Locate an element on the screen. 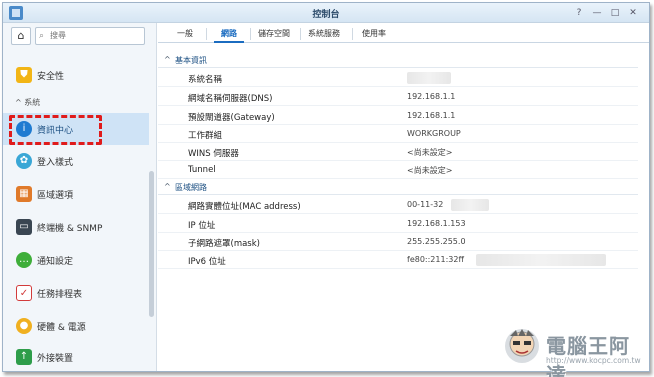  table-row: IP 位址 192.168.1.153 is located at coordinates (398, 224).